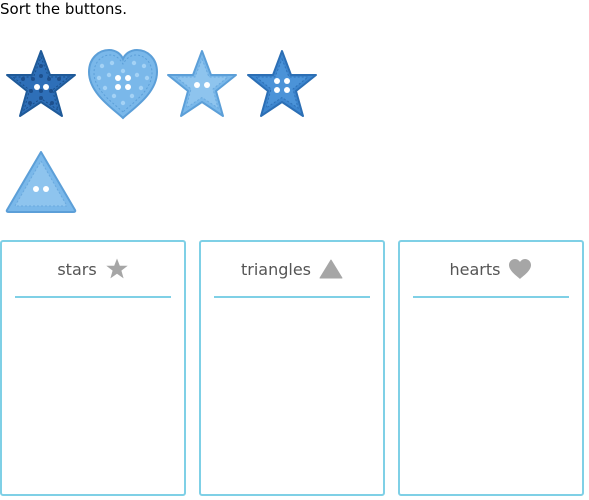 The width and height of the screenshot is (589, 500). Describe the element at coordinates (475, 269) in the screenshot. I see `bin-hearts-label: hearts` at that location.